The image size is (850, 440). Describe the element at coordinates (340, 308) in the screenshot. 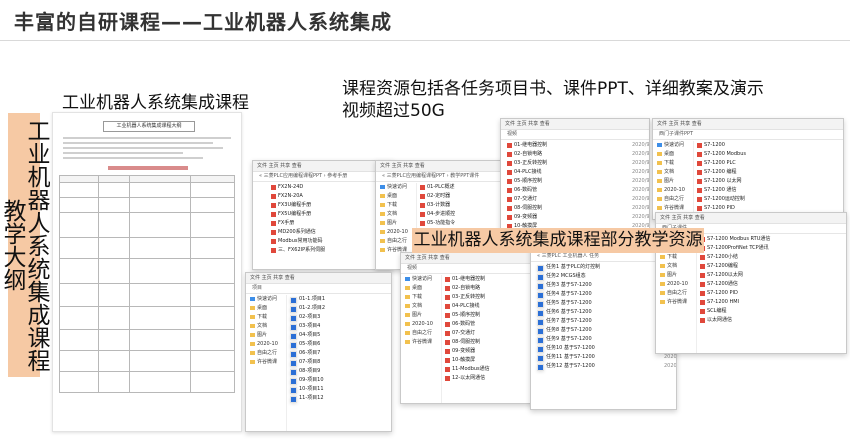

I see `file-row: 01-2.项目22020/9/22` at that location.